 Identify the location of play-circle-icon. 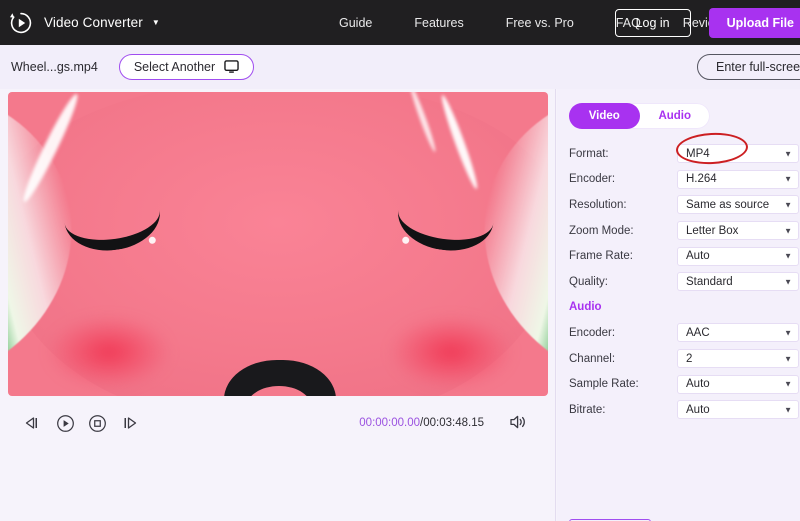
(65, 423).